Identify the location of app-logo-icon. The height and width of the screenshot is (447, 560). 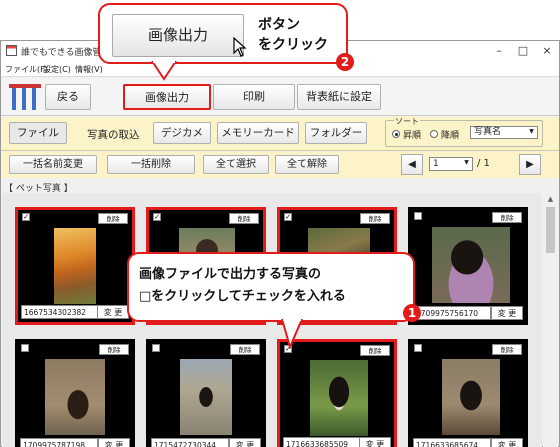
(25, 97).